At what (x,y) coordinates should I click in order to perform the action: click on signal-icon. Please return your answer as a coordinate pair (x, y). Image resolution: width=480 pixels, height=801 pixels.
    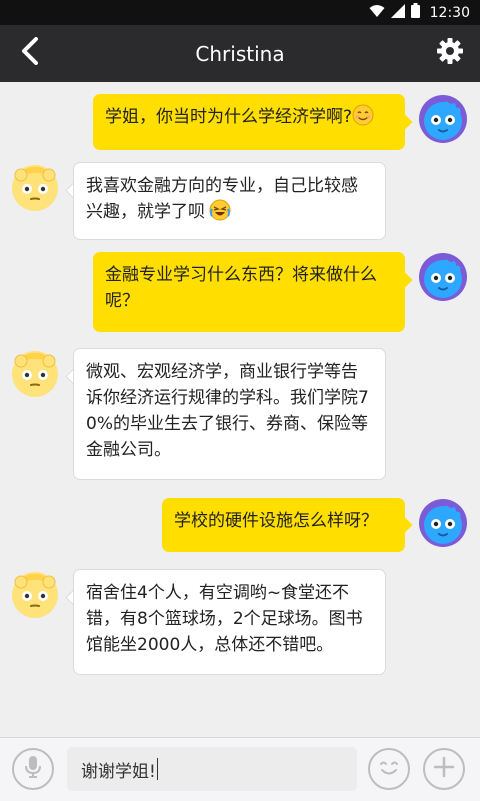
    Looking at the image, I should click on (397, 12).